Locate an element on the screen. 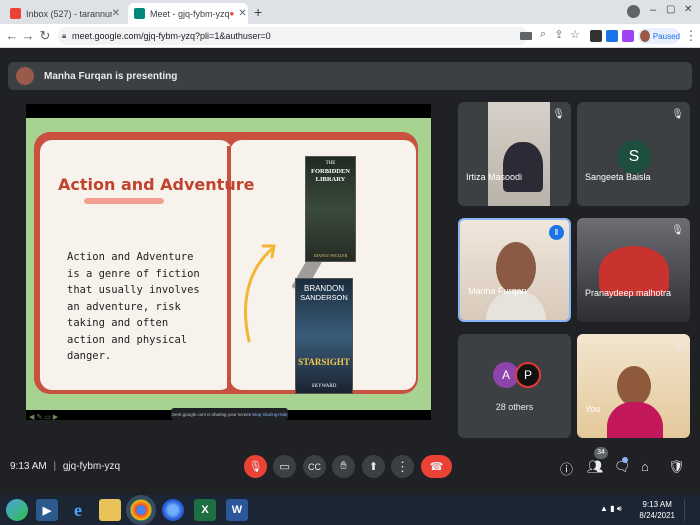 The height and width of the screenshot is (525, 700). title-underline is located at coordinates (124, 201).